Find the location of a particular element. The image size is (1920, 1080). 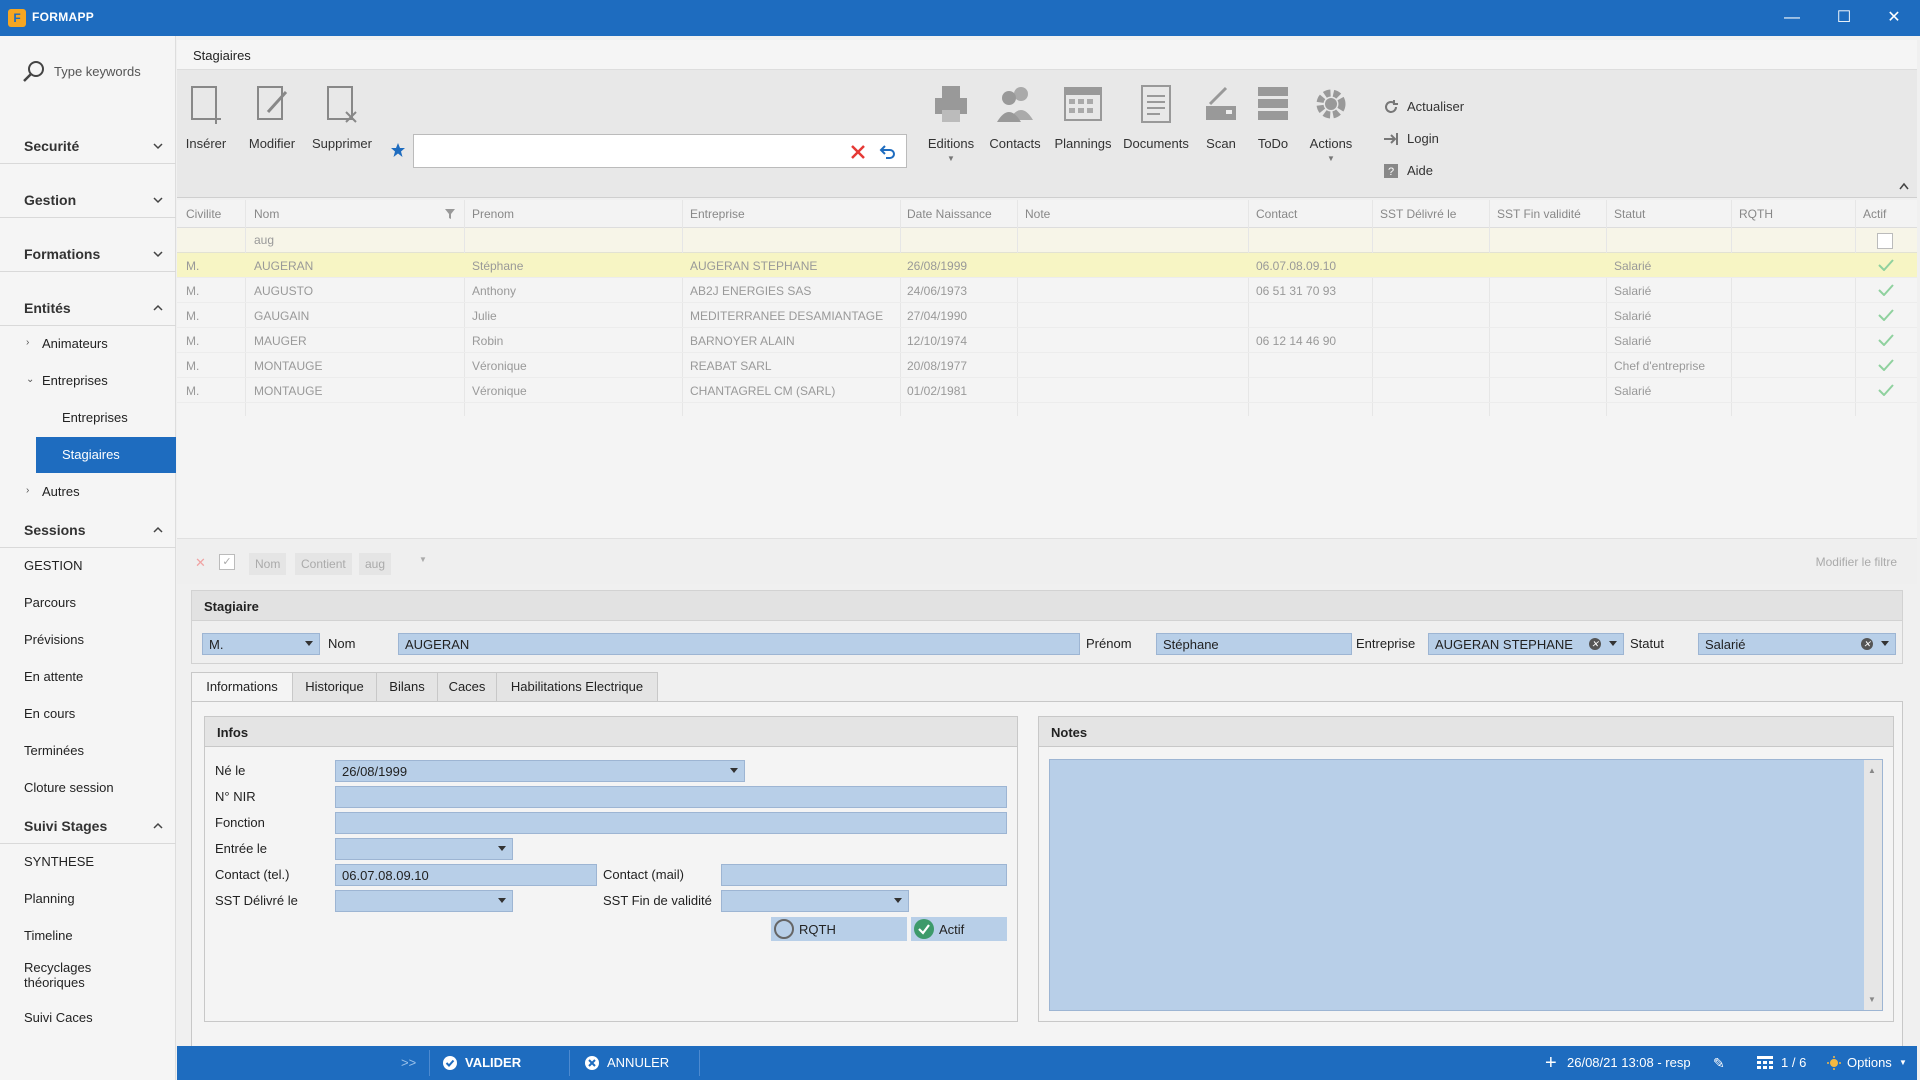

sidebar-item-suivi-caces: Suivi Caces is located at coordinates (88, 1018).